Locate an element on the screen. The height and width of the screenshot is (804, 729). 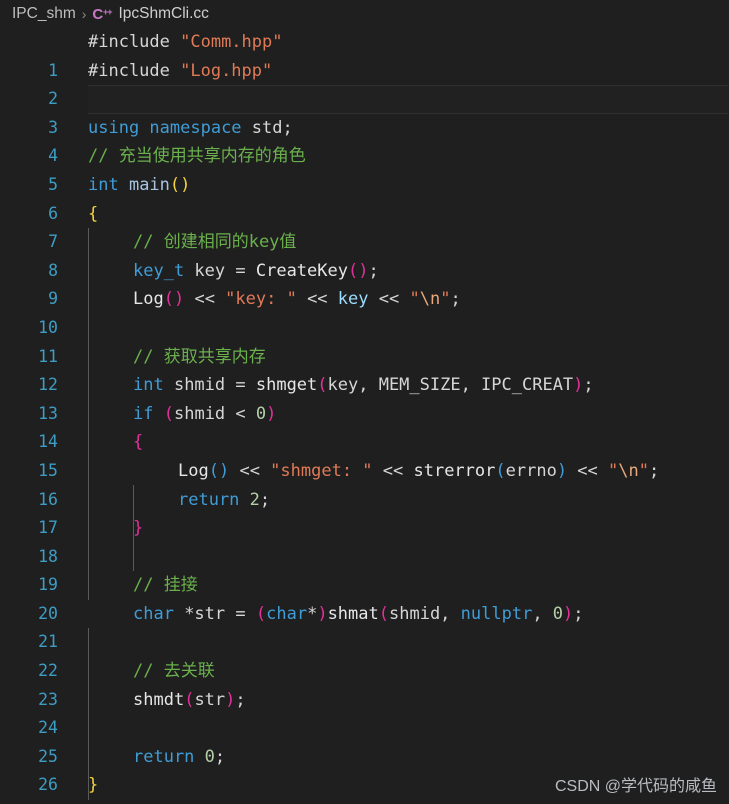
breadcrumb-folder: IPC_shm is located at coordinates (44, 14).